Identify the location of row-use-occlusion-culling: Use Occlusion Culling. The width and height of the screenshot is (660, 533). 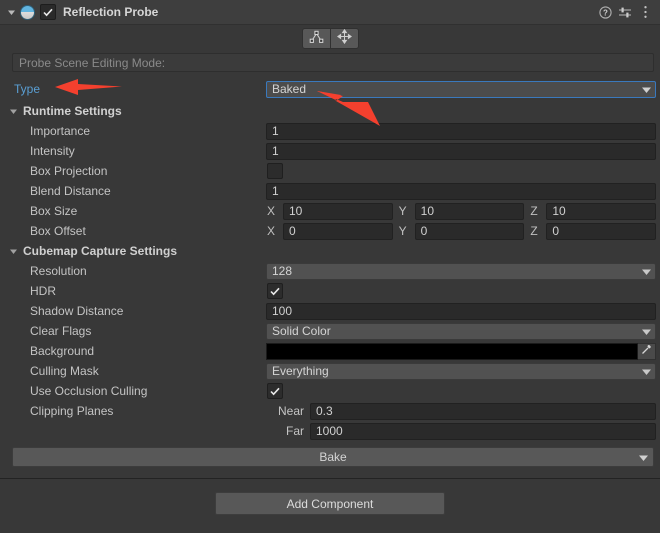
(330, 391).